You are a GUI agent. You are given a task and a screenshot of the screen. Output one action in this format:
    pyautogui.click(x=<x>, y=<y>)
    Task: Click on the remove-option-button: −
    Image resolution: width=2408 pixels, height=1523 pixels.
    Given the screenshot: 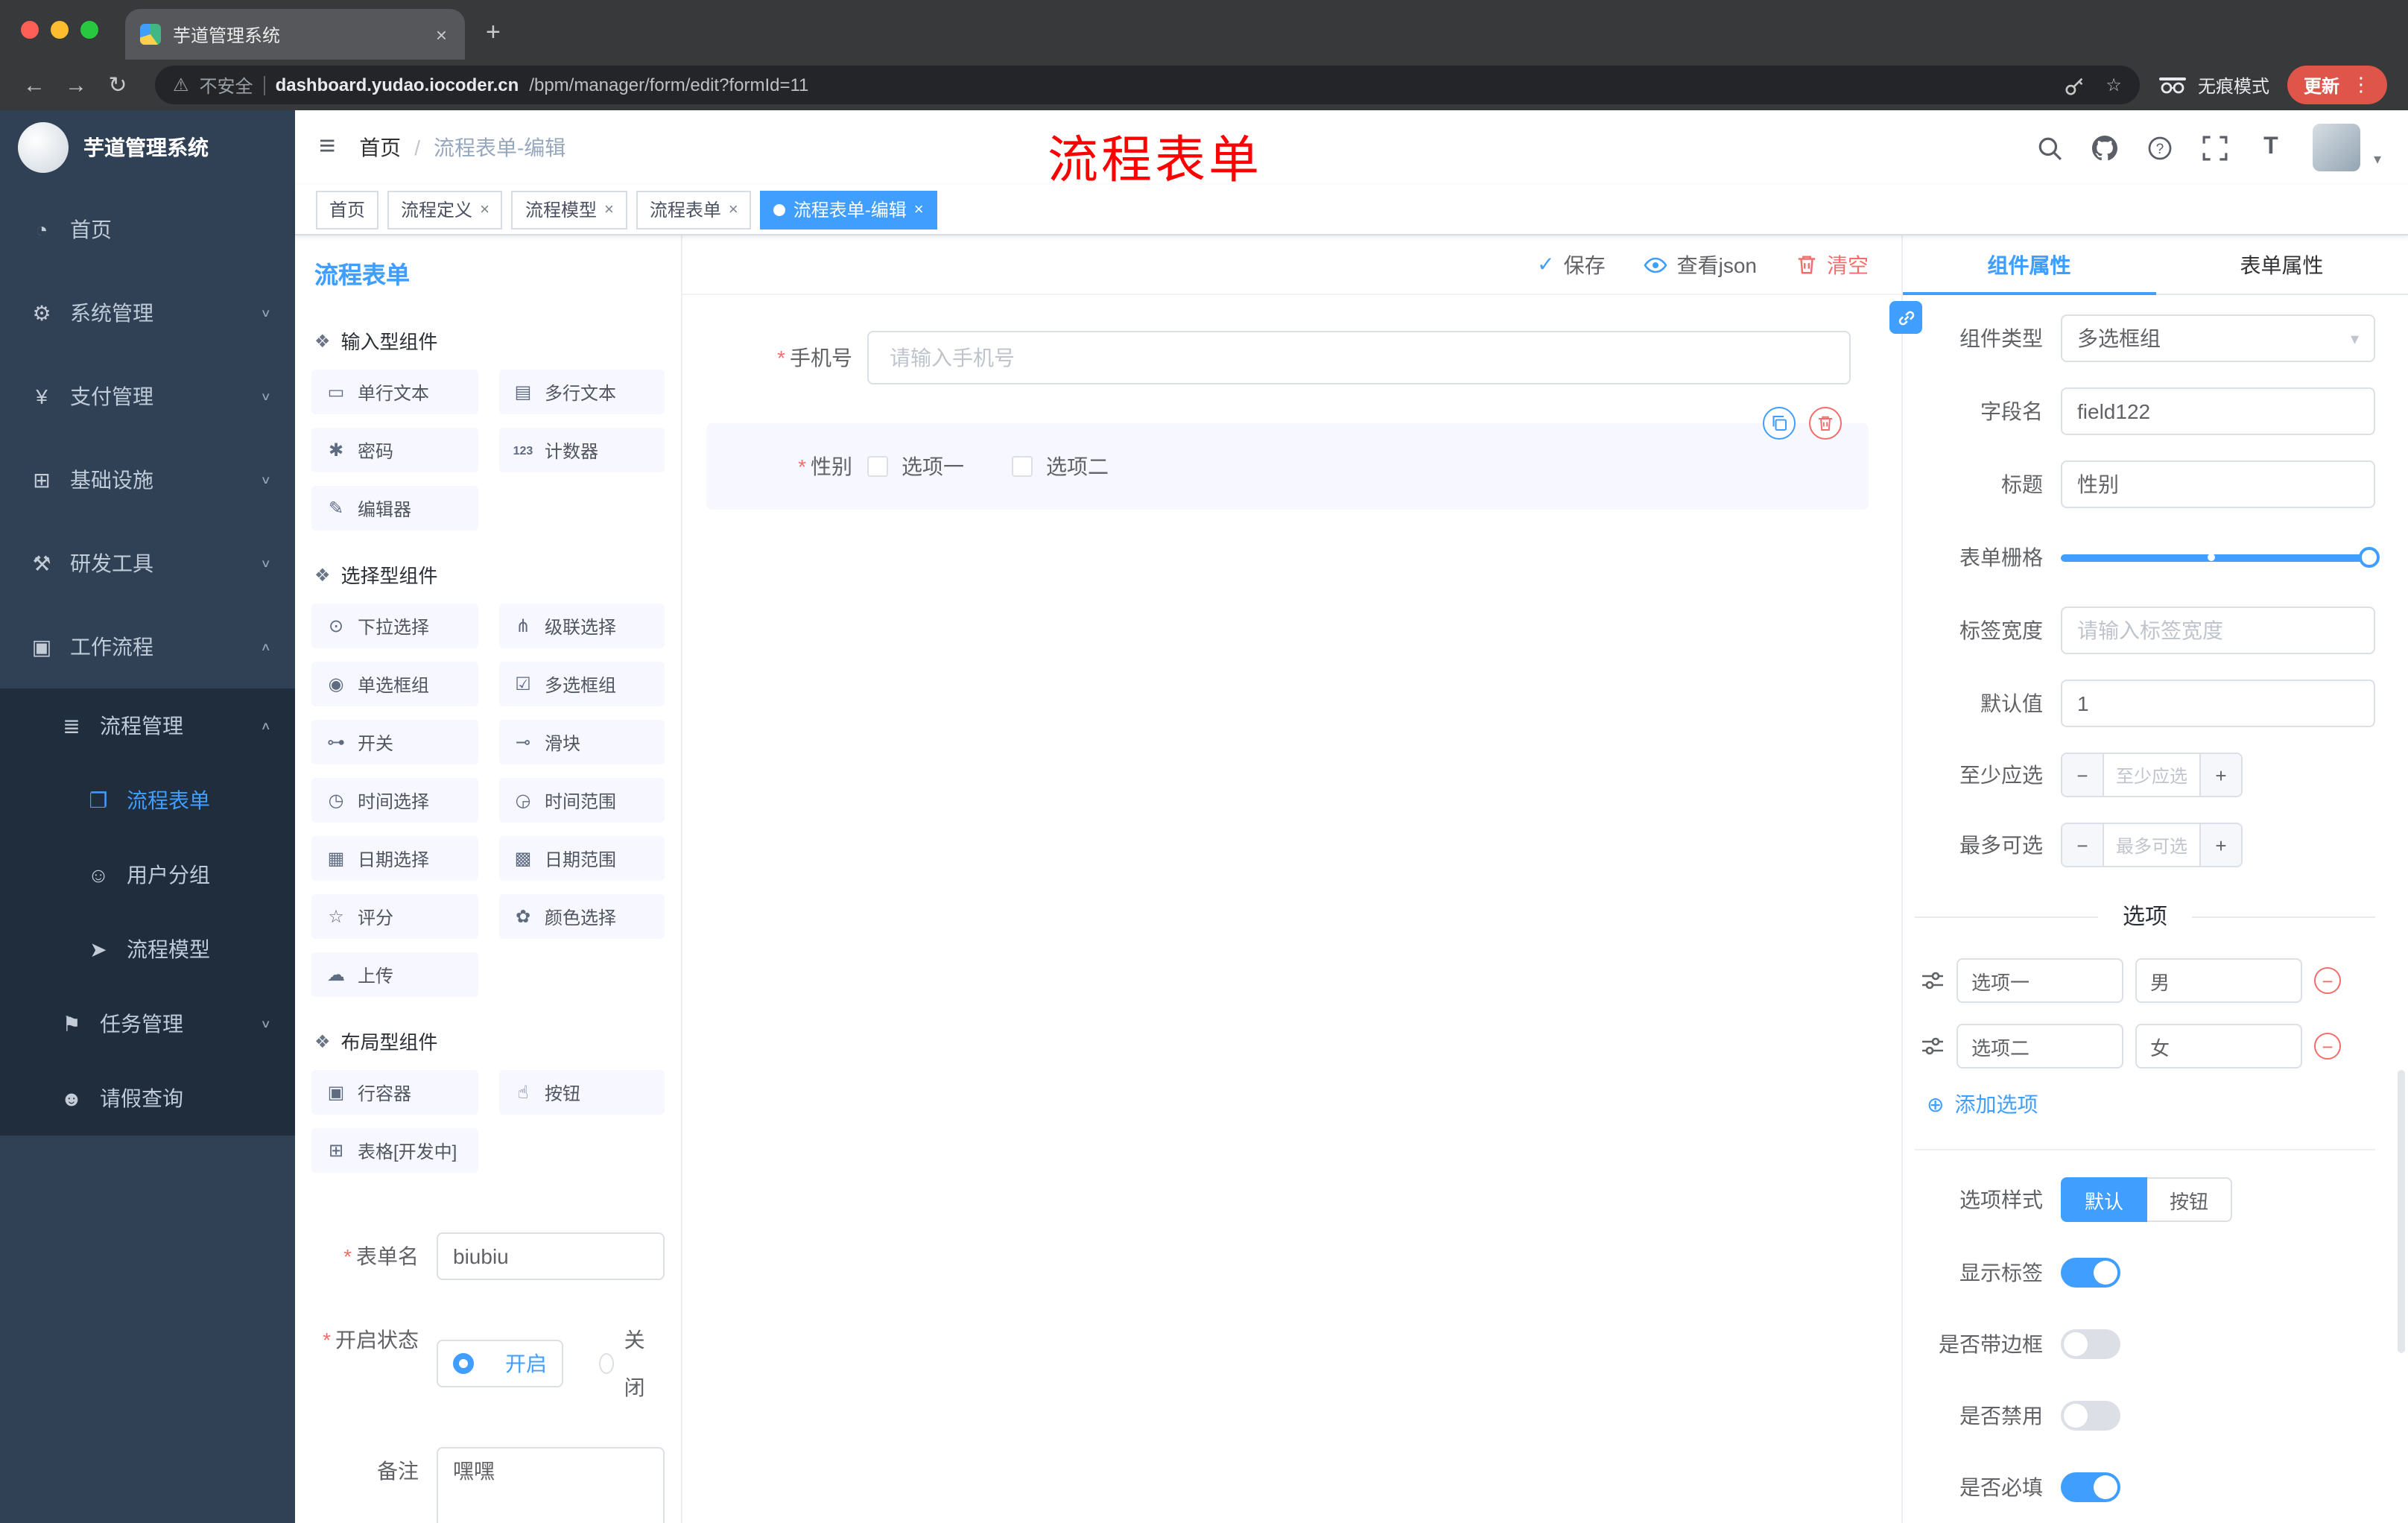 What is the action you would take?
    pyautogui.click(x=2327, y=981)
    